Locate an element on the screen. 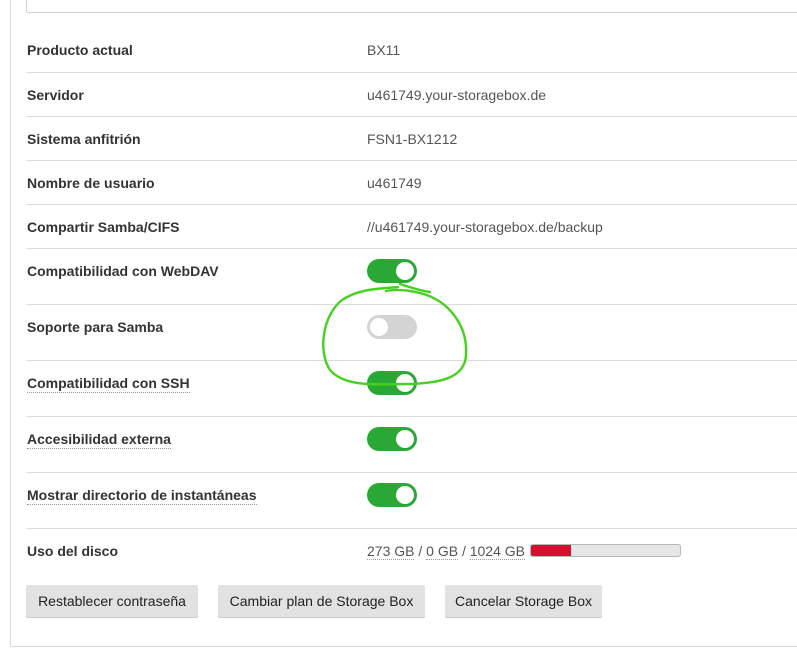  row-username: Nombre de usuario u461749 is located at coordinates (412, 182).